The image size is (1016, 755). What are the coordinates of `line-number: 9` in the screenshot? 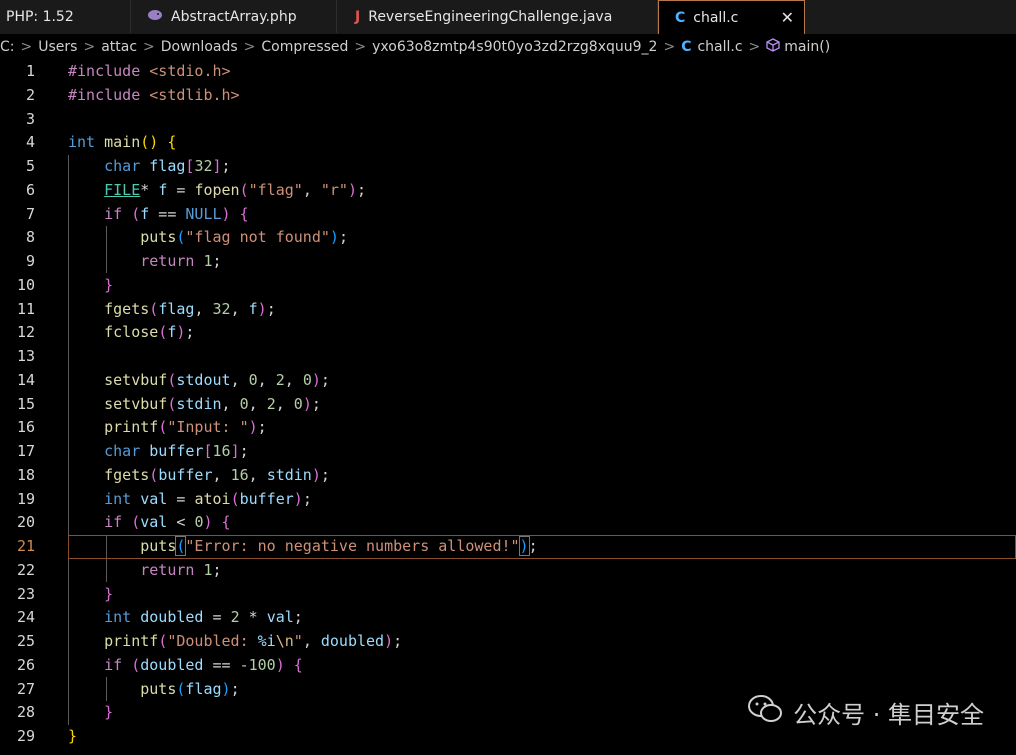 It's located at (30, 261).